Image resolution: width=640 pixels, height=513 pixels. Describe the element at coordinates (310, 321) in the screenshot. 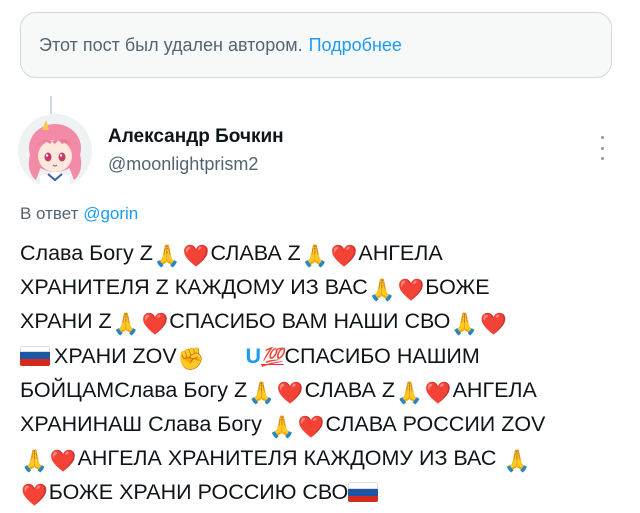

I see `tweet-segment: СПАСИБО ВАМ НАШИ СВО` at that location.